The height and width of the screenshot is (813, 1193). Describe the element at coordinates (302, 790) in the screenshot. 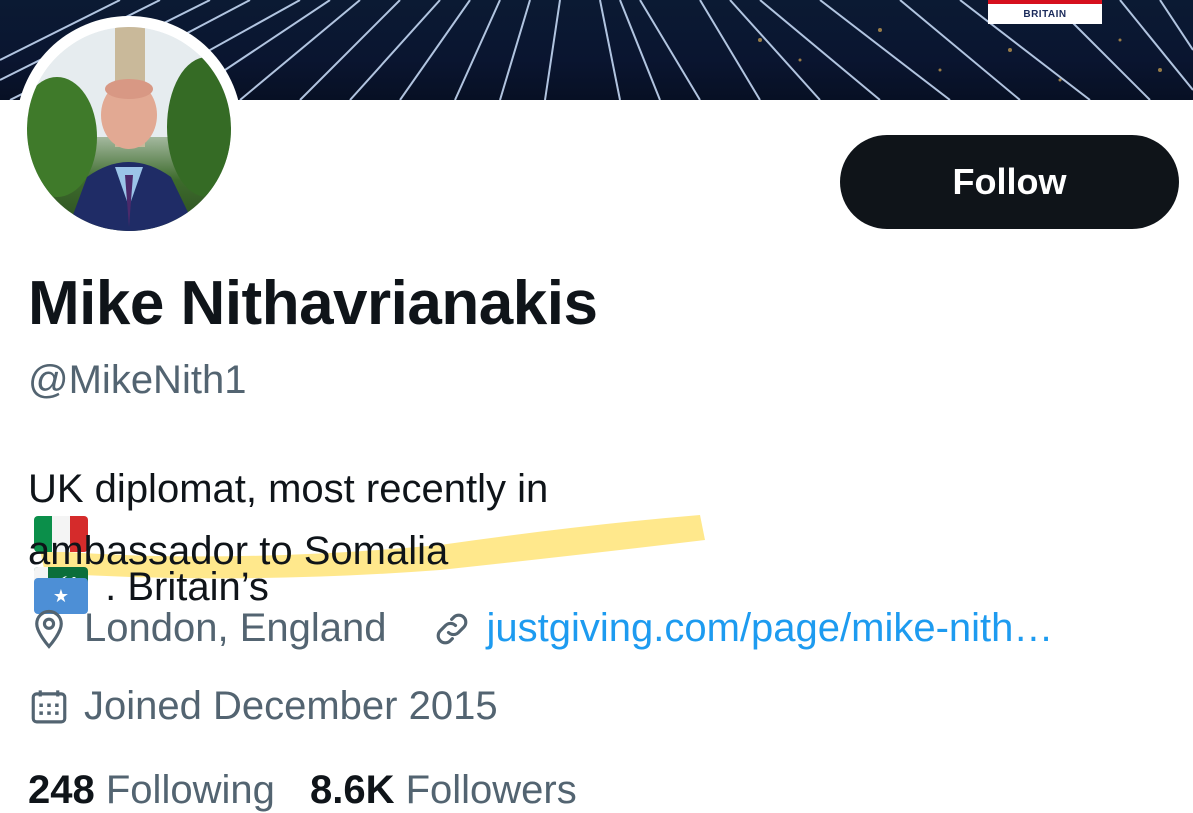

I see `follow-stats: 248 Following 8.6K Followers` at that location.